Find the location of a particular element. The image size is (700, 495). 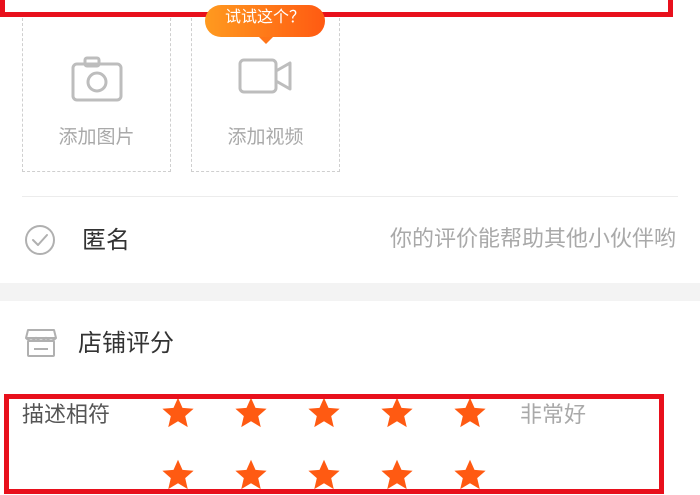

divider is located at coordinates (350, 196).